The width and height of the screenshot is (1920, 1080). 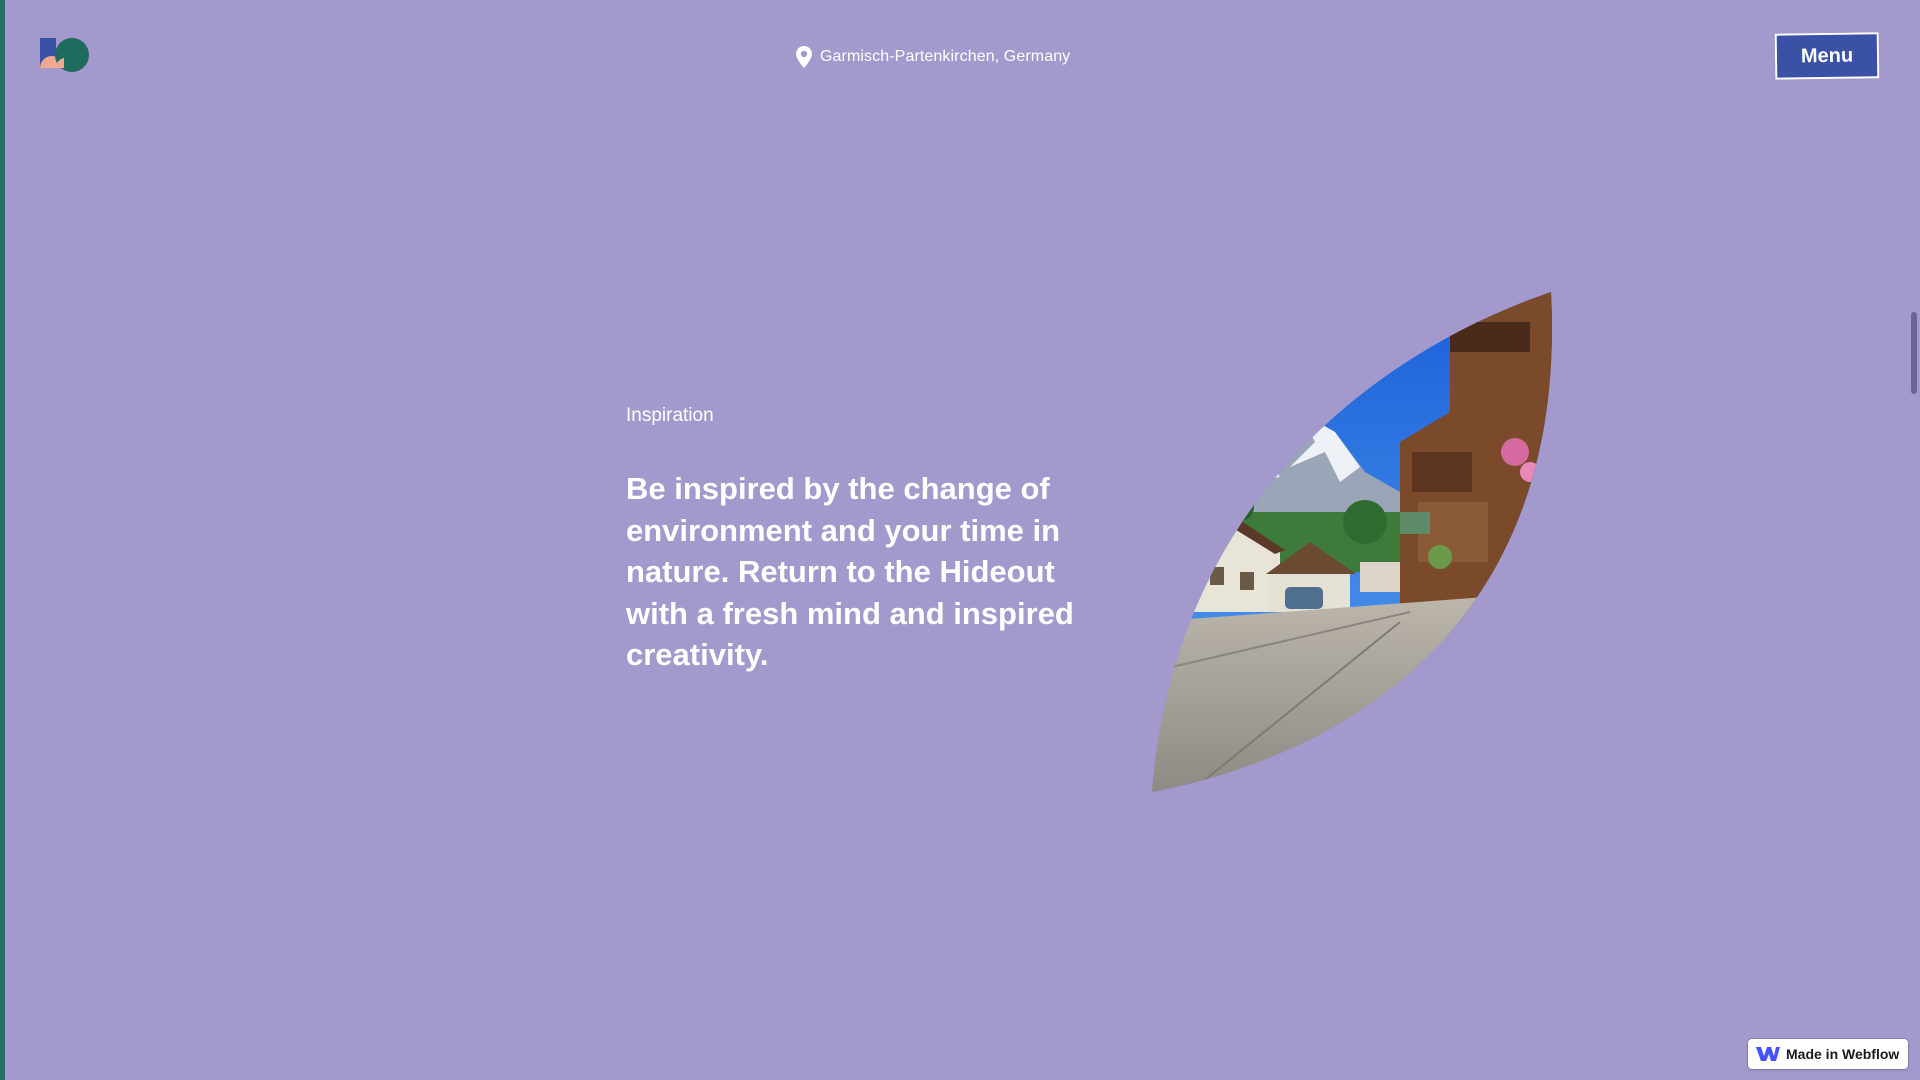 I want to click on hideout-logo-icon, so click(x=66, y=56).